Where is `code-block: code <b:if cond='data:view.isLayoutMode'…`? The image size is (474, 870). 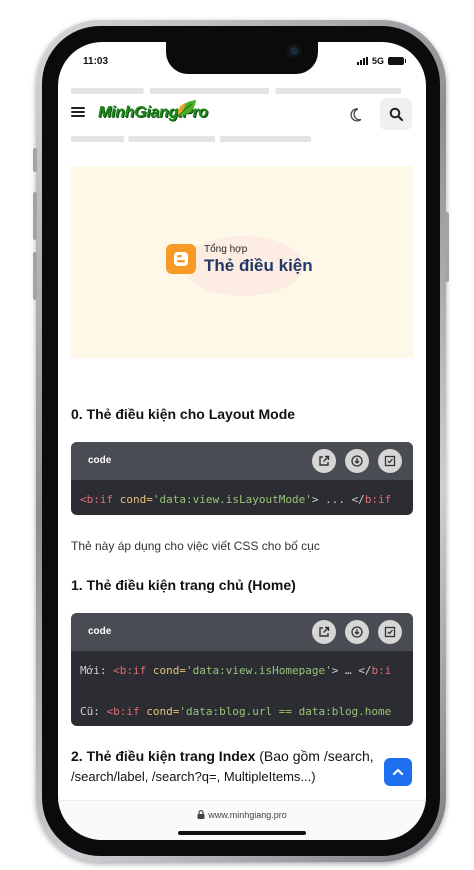 code-block: code <b:if cond='data:view.isLayoutMode'… is located at coordinates (242, 478).